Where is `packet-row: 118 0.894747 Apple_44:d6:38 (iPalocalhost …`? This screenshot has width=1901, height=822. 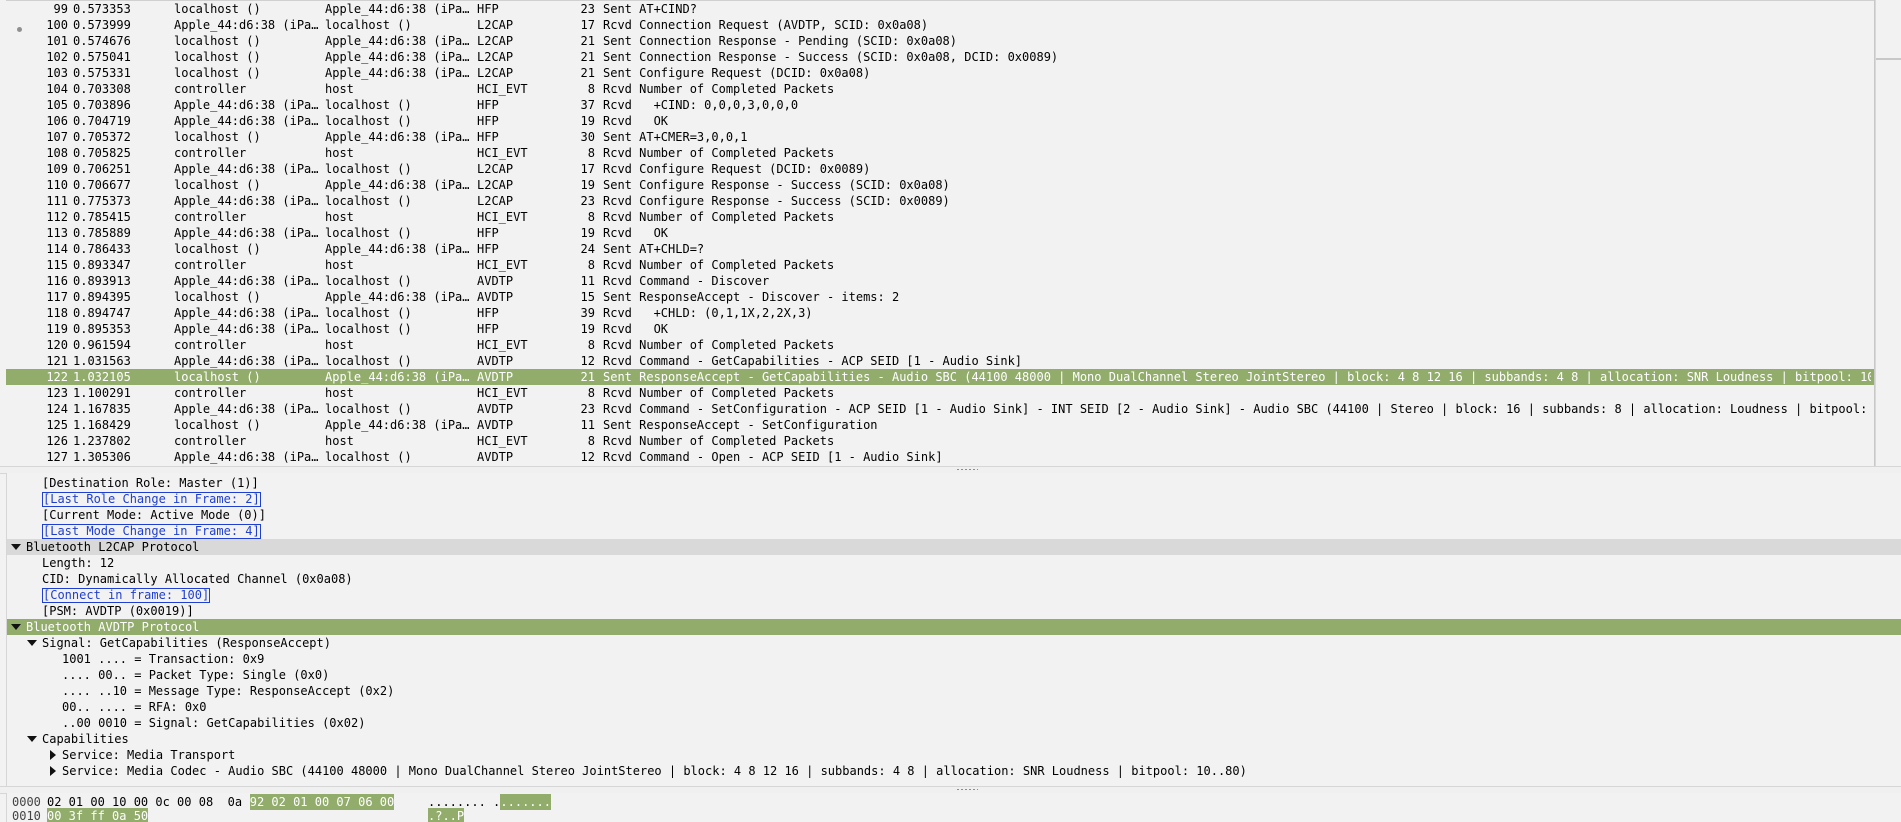 packet-row: 118 0.894747 Apple_44:d6:38 (iPalocalhost … is located at coordinates (940, 313).